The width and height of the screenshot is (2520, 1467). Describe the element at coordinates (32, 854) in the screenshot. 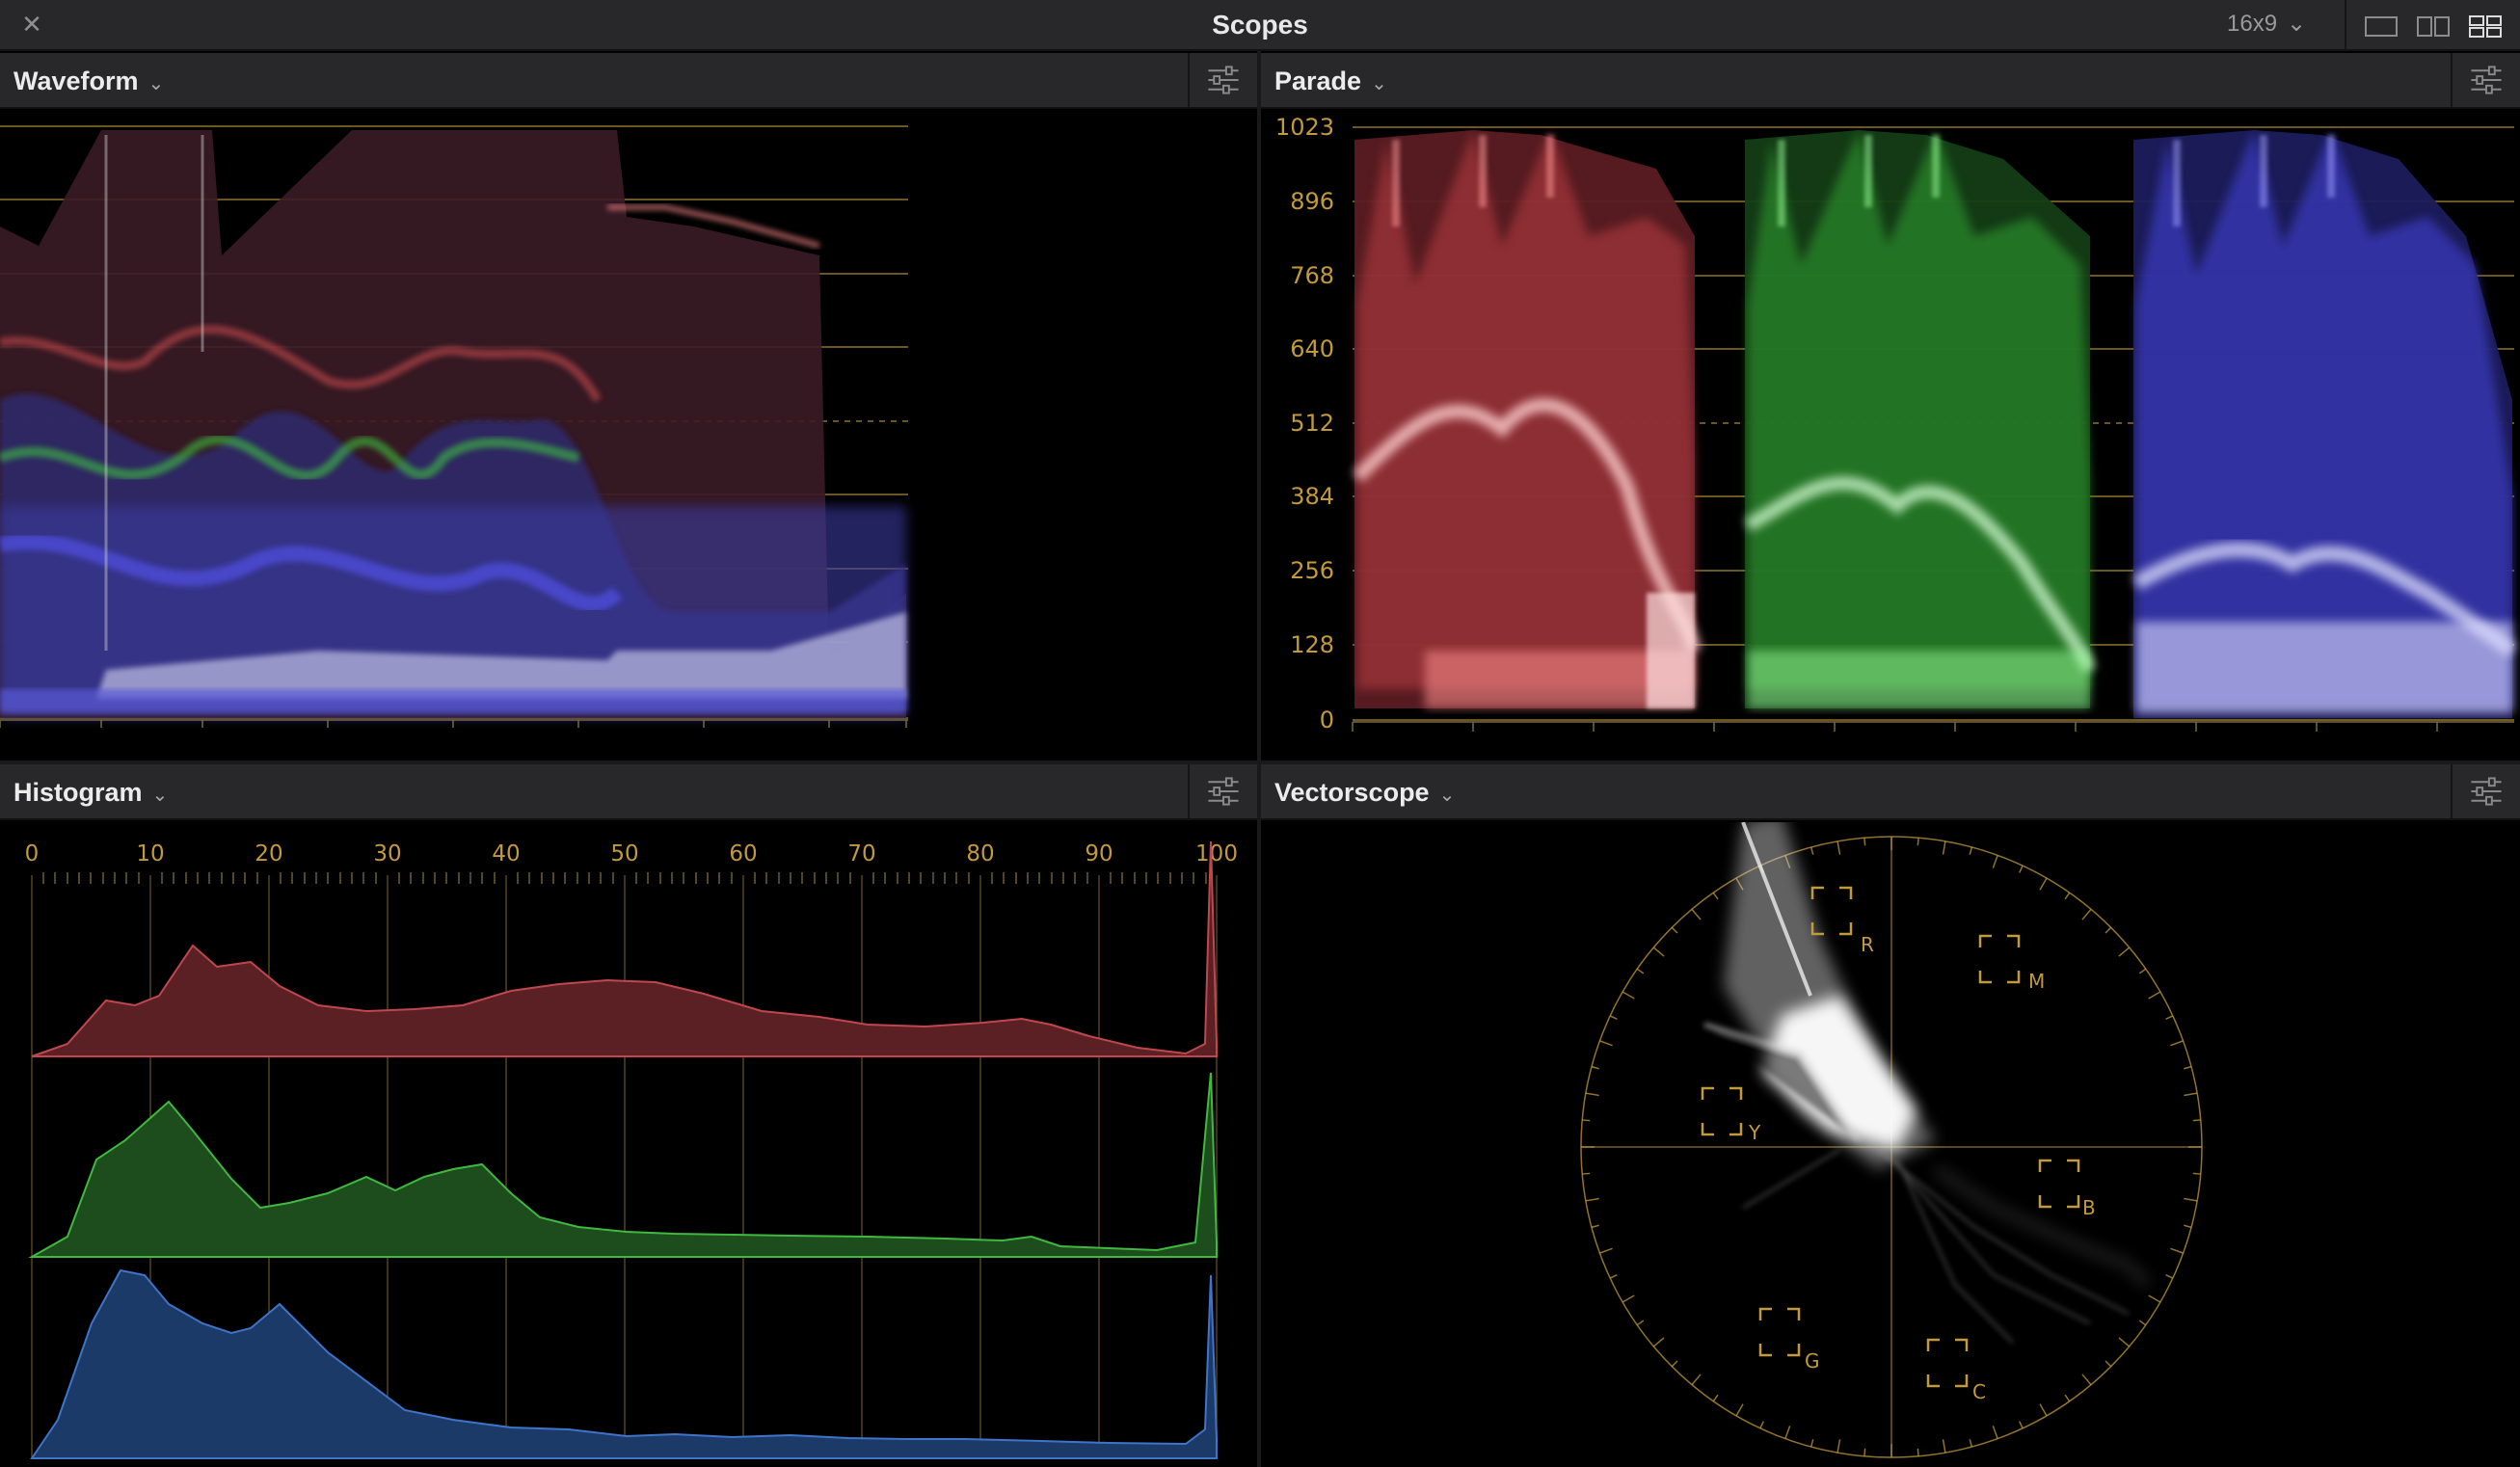

I see `scale-label: 0` at that location.